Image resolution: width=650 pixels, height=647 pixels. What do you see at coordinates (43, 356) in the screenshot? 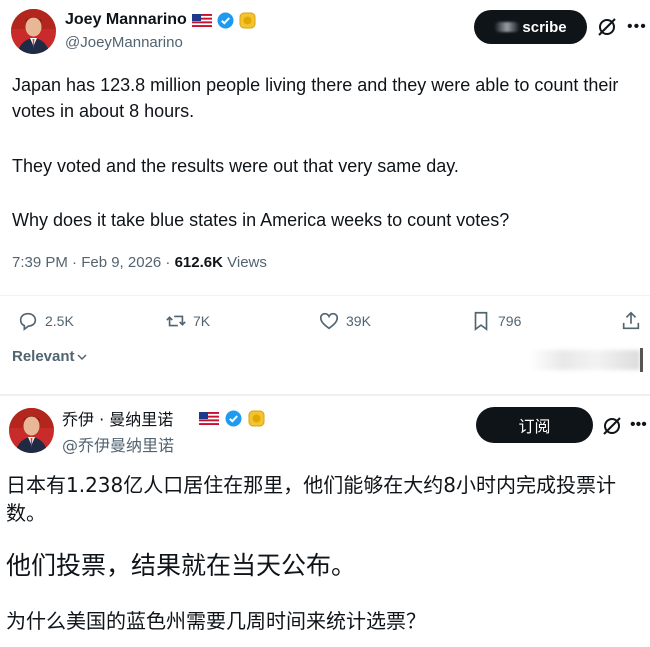
I see `sort-label: Relevant` at bounding box center [43, 356].